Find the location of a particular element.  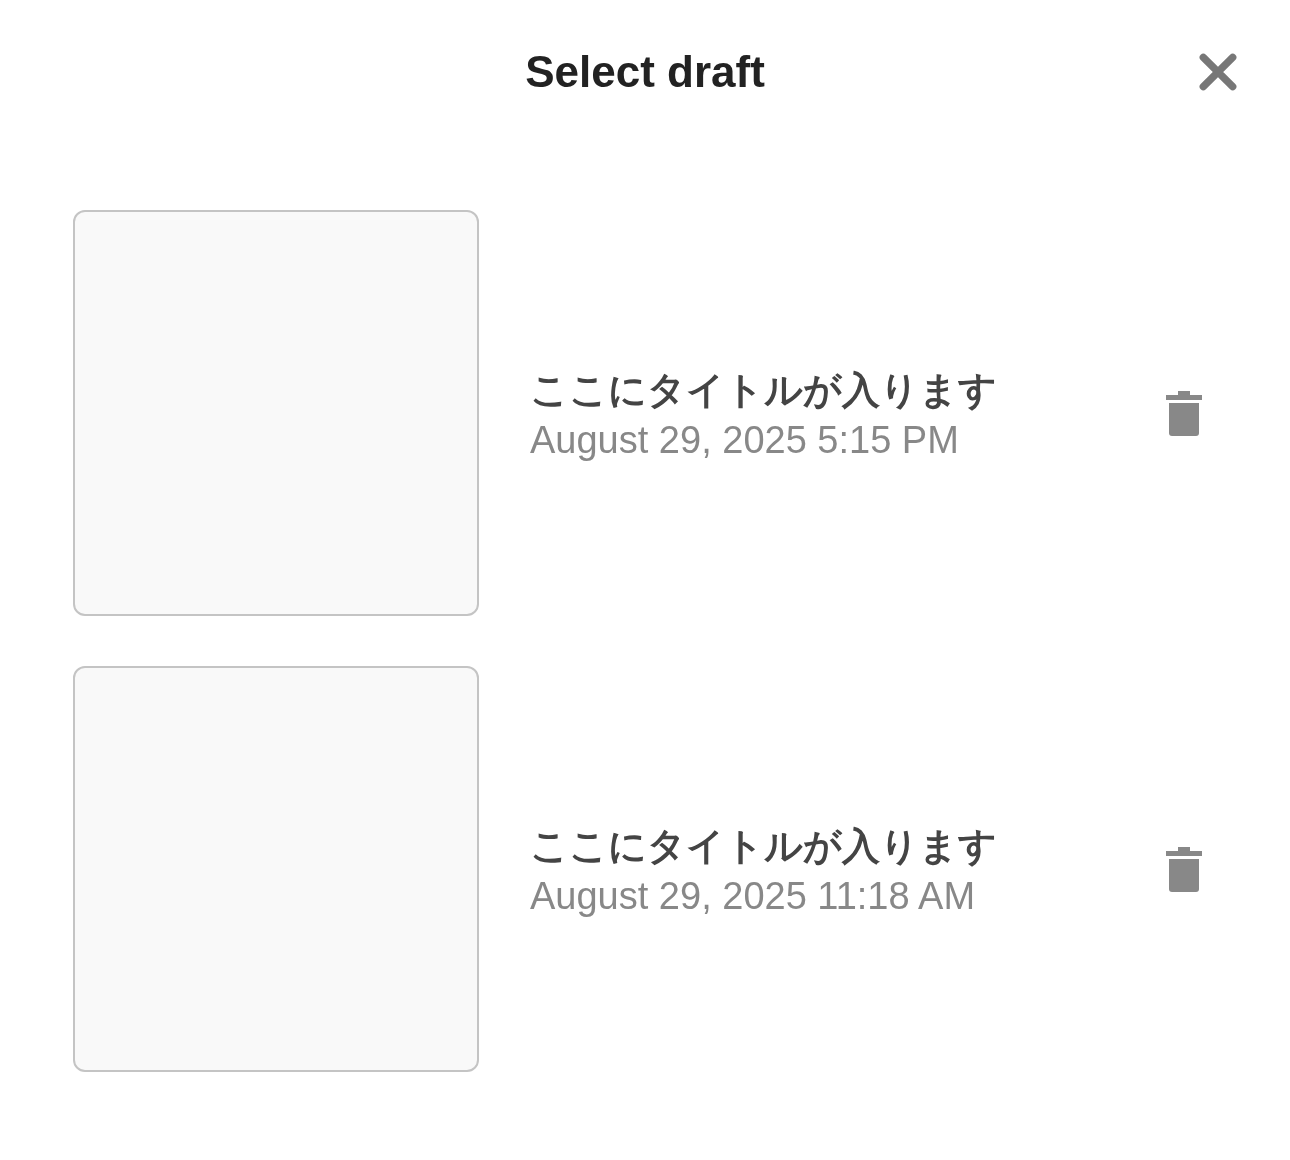

dialog-title: Select draft is located at coordinates (645, 72).